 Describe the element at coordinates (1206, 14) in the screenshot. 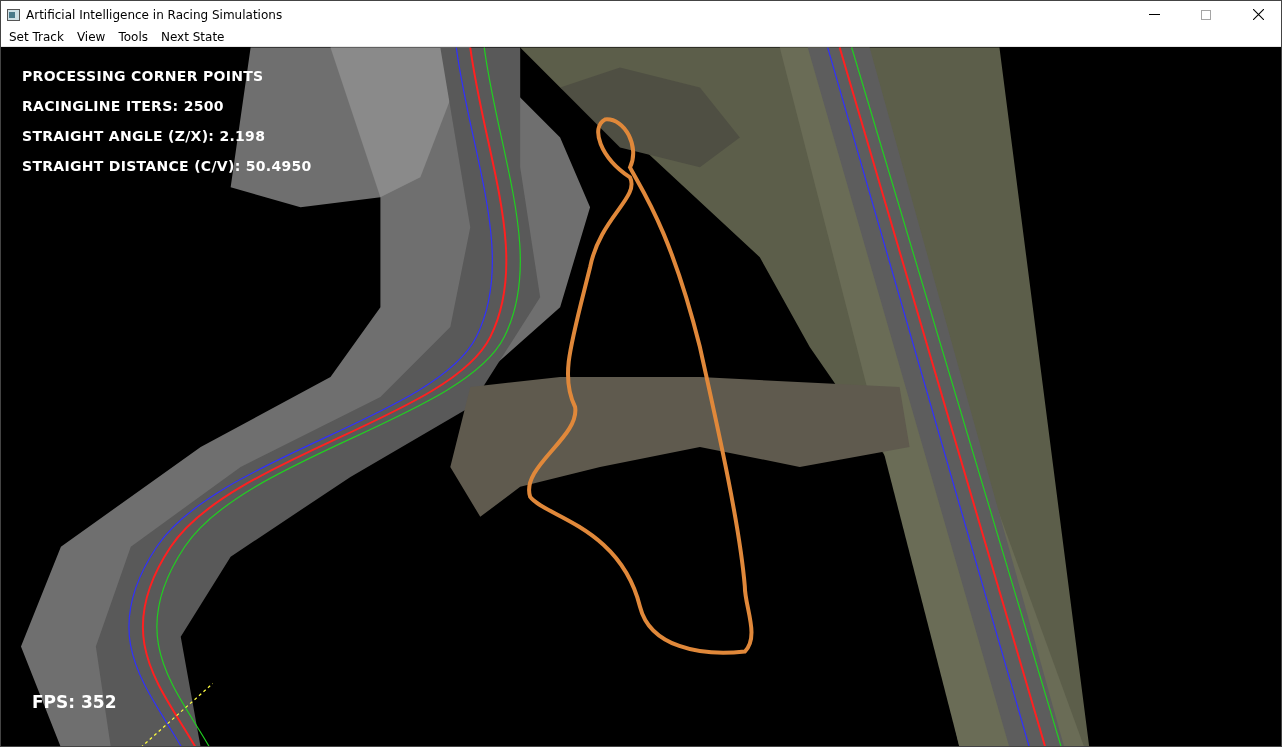

I see `maximize-icon` at that location.